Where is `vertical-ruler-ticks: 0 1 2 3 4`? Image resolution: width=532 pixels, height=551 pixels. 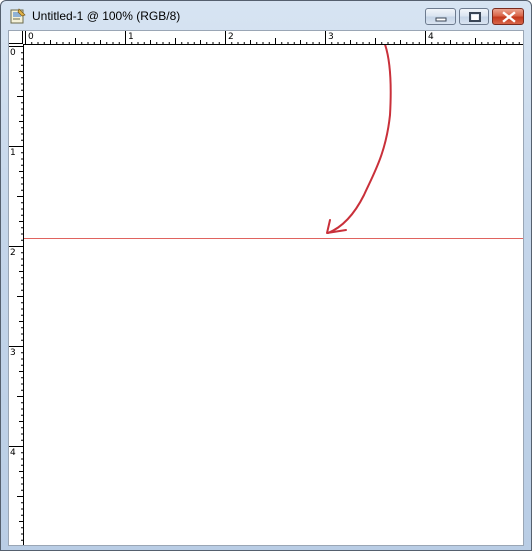
vertical-ruler-ticks: 0 1 2 3 4 is located at coordinates (16, 293).